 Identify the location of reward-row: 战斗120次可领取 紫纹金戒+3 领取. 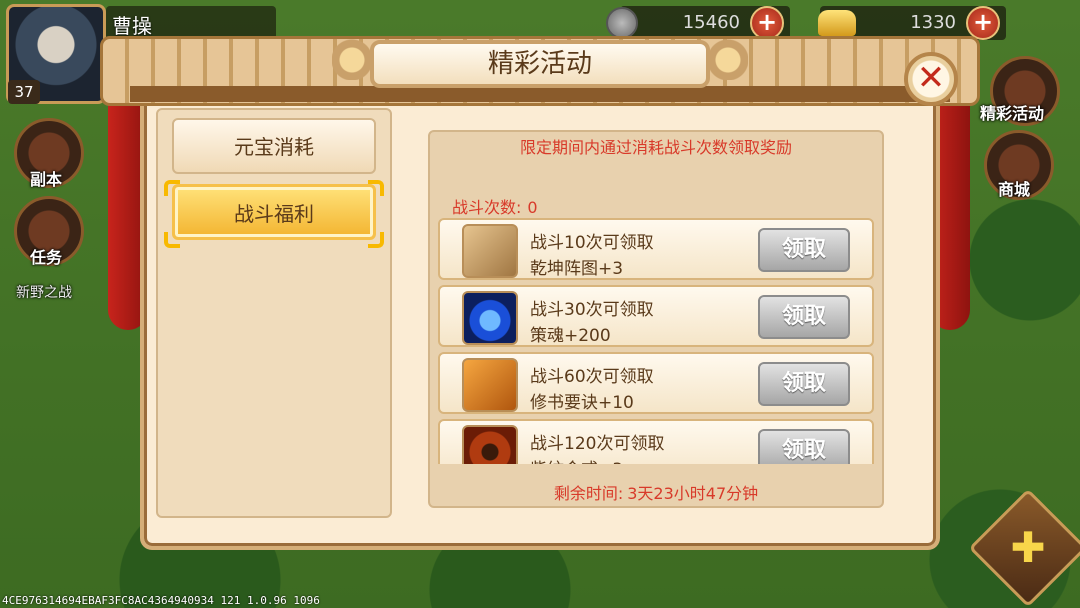
(656, 441).